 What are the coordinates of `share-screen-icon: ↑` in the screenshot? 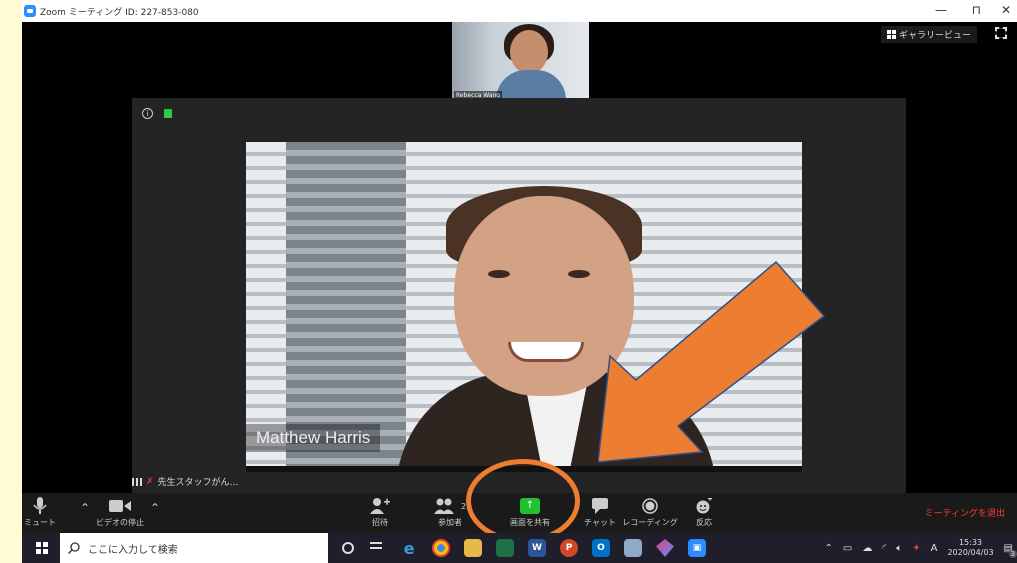 It's located at (530, 506).